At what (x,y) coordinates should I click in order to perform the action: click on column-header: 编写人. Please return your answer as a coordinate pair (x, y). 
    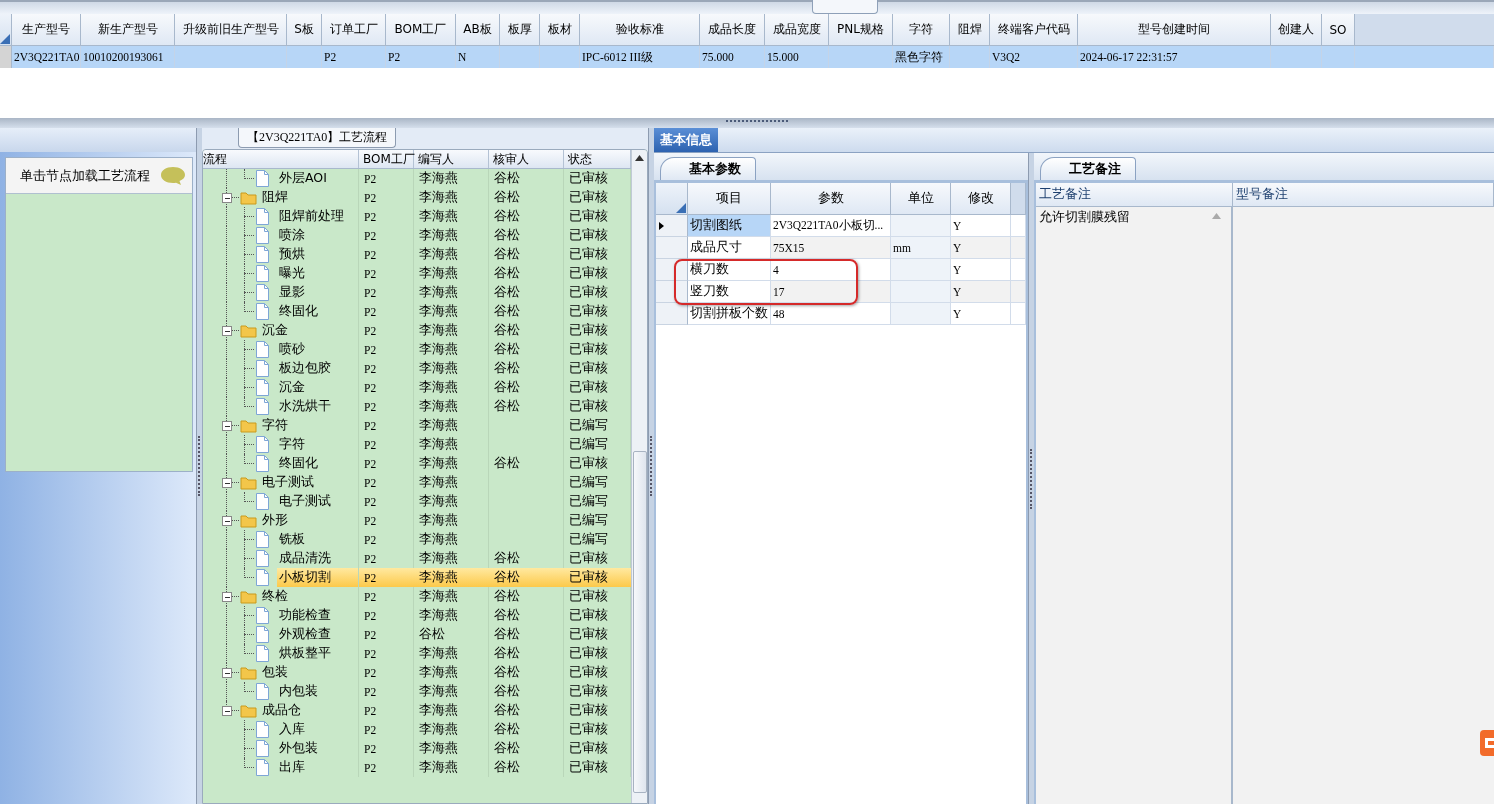
    Looking at the image, I should click on (451, 159).